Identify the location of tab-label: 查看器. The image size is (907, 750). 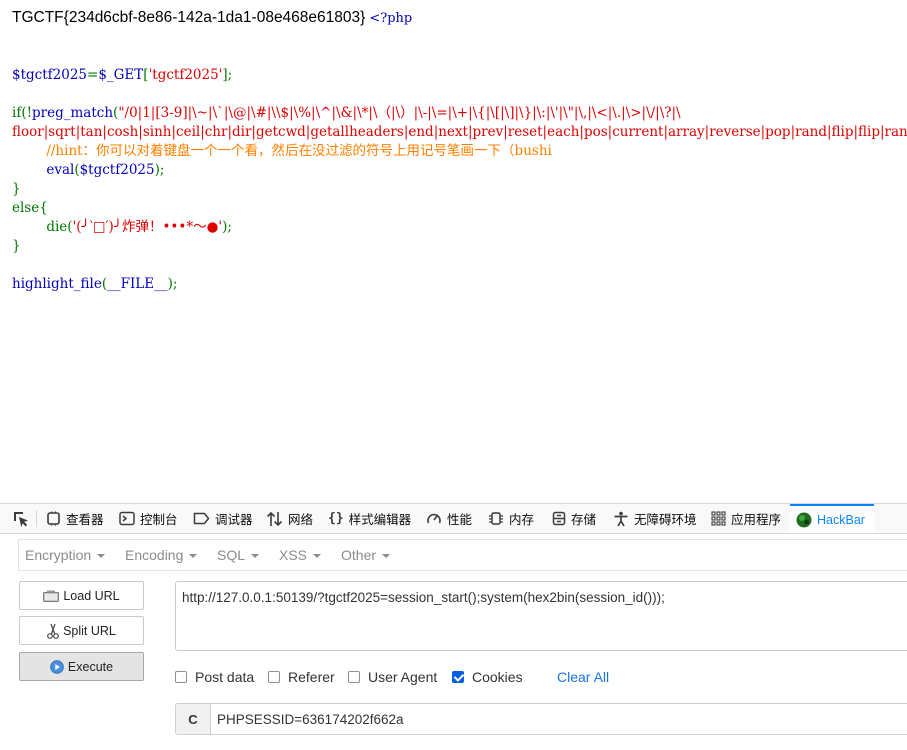
(85, 520).